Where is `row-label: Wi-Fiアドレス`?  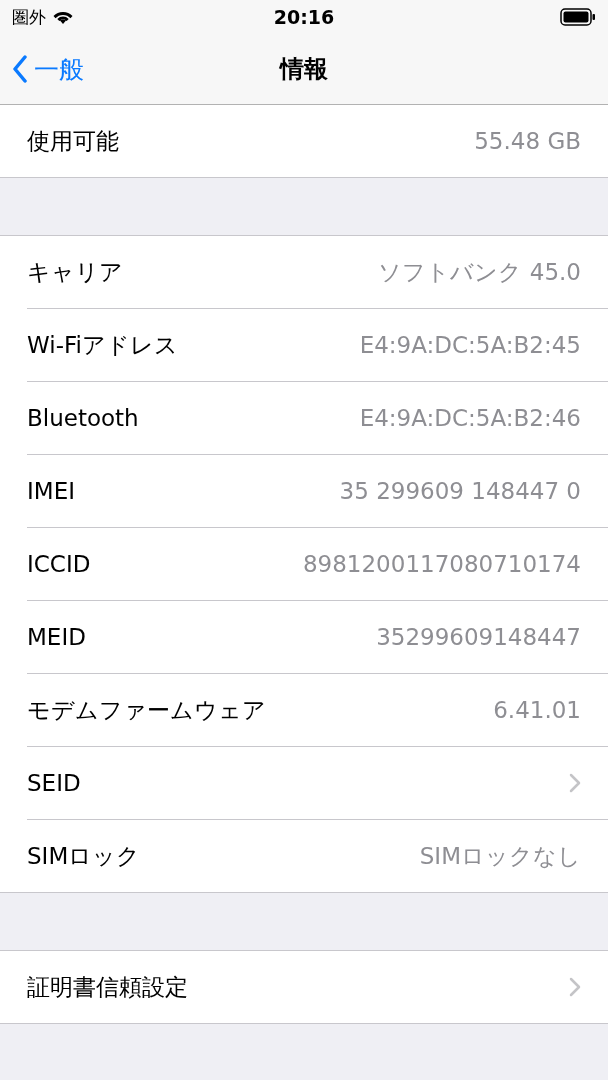 row-label: Wi-Fiアドレス is located at coordinates (102, 345).